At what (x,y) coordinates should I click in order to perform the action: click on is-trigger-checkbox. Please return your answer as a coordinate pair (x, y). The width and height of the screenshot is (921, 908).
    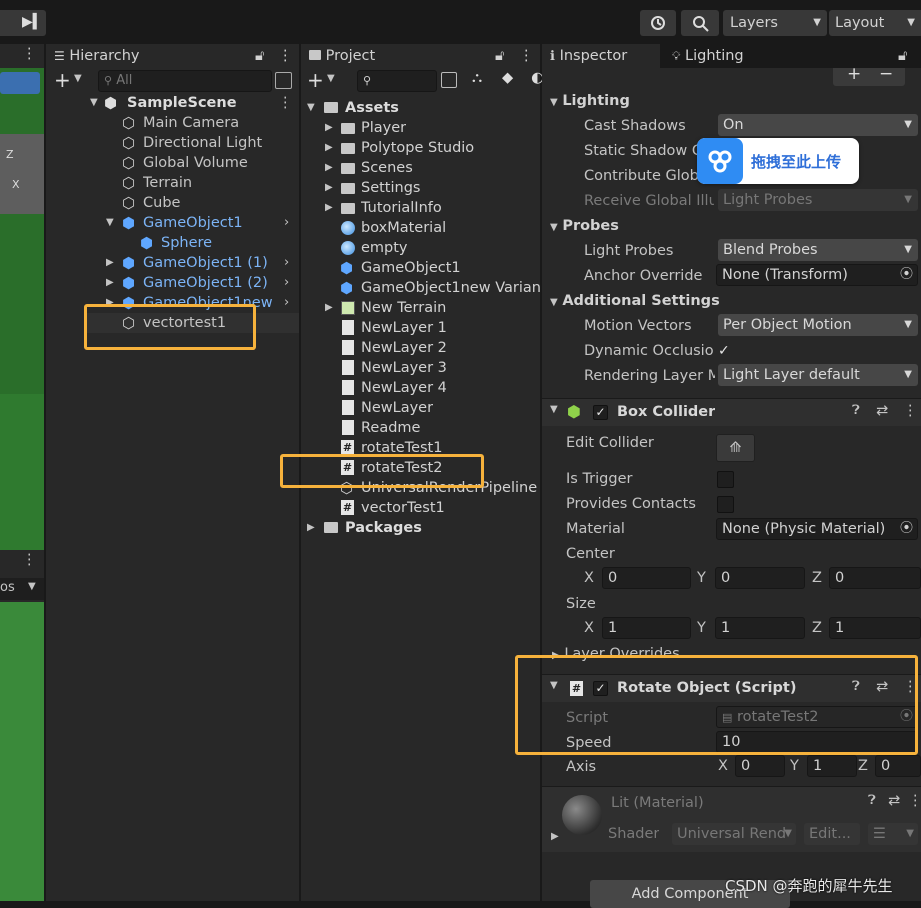
    Looking at the image, I should click on (725, 479).